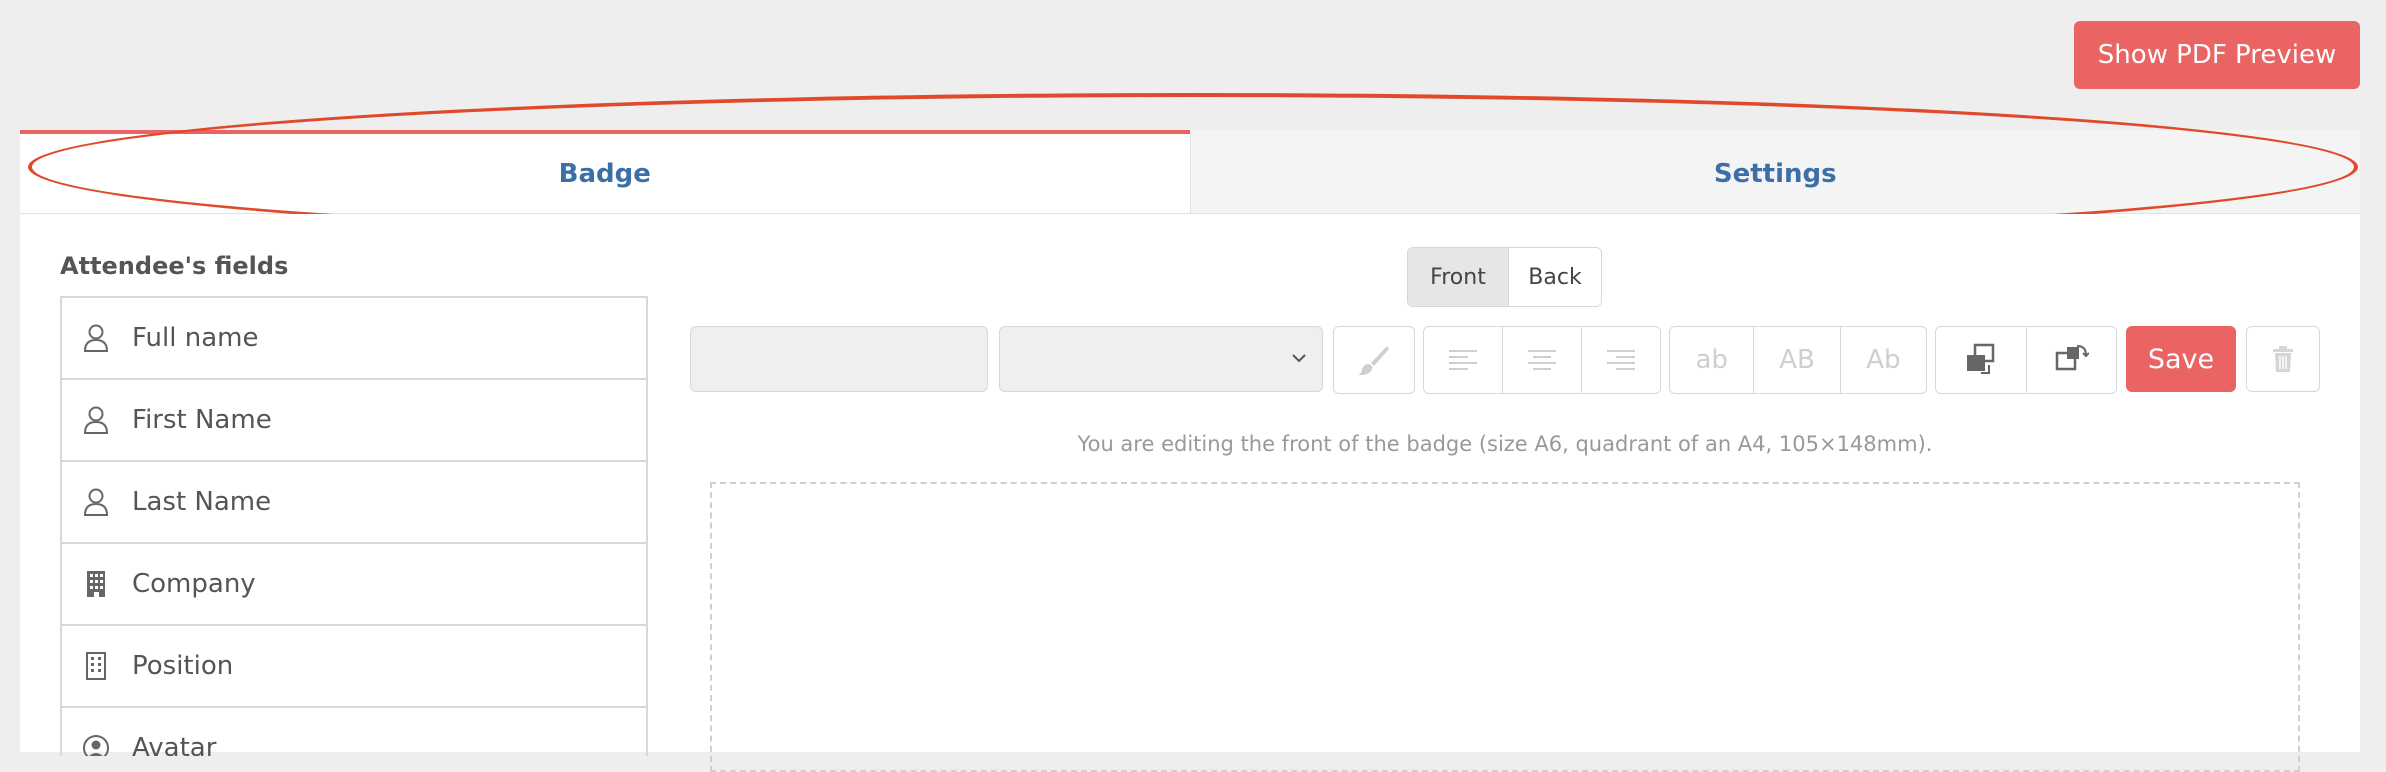 The image size is (2386, 772). Describe the element at coordinates (194, 584) in the screenshot. I see `field-label: Company` at that location.